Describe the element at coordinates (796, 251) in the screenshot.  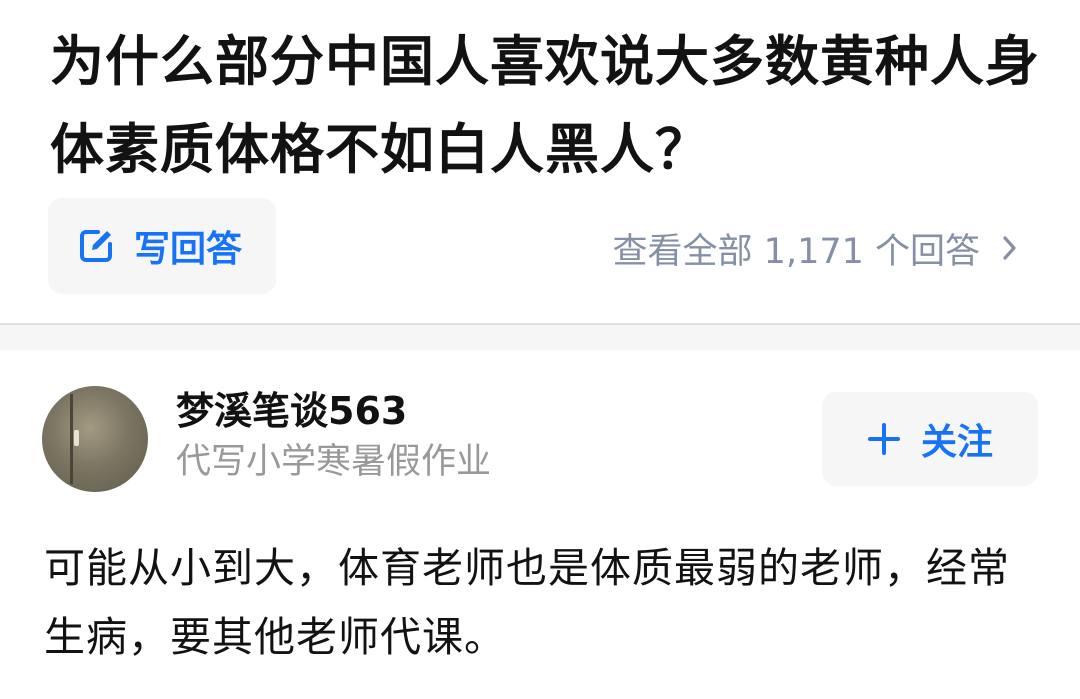
I see `view-all-answers-label: 查看全部 1,171 个回答` at that location.